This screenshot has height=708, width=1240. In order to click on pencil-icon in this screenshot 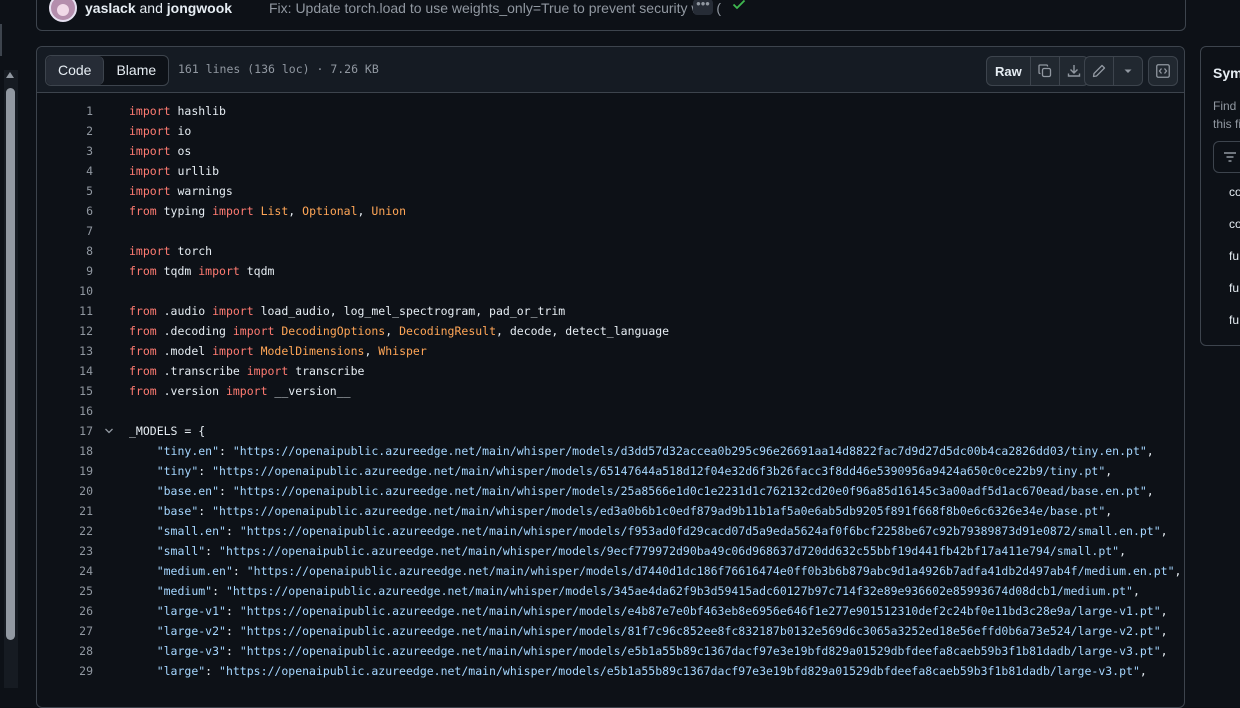, I will do `click(1099, 71)`.